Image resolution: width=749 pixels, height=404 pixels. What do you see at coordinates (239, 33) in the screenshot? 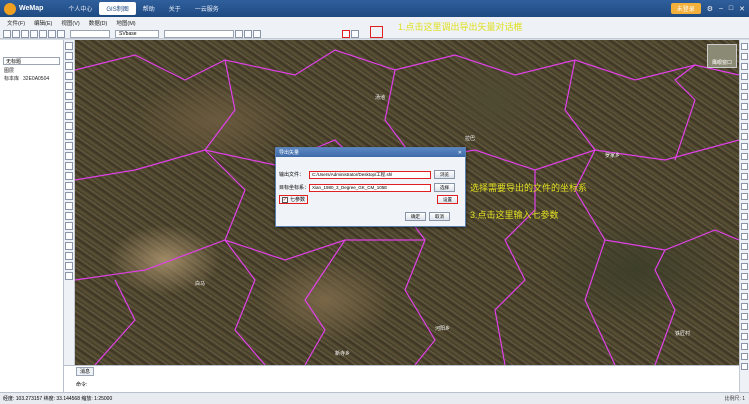
I see `draw-icon` at bounding box center [239, 33].